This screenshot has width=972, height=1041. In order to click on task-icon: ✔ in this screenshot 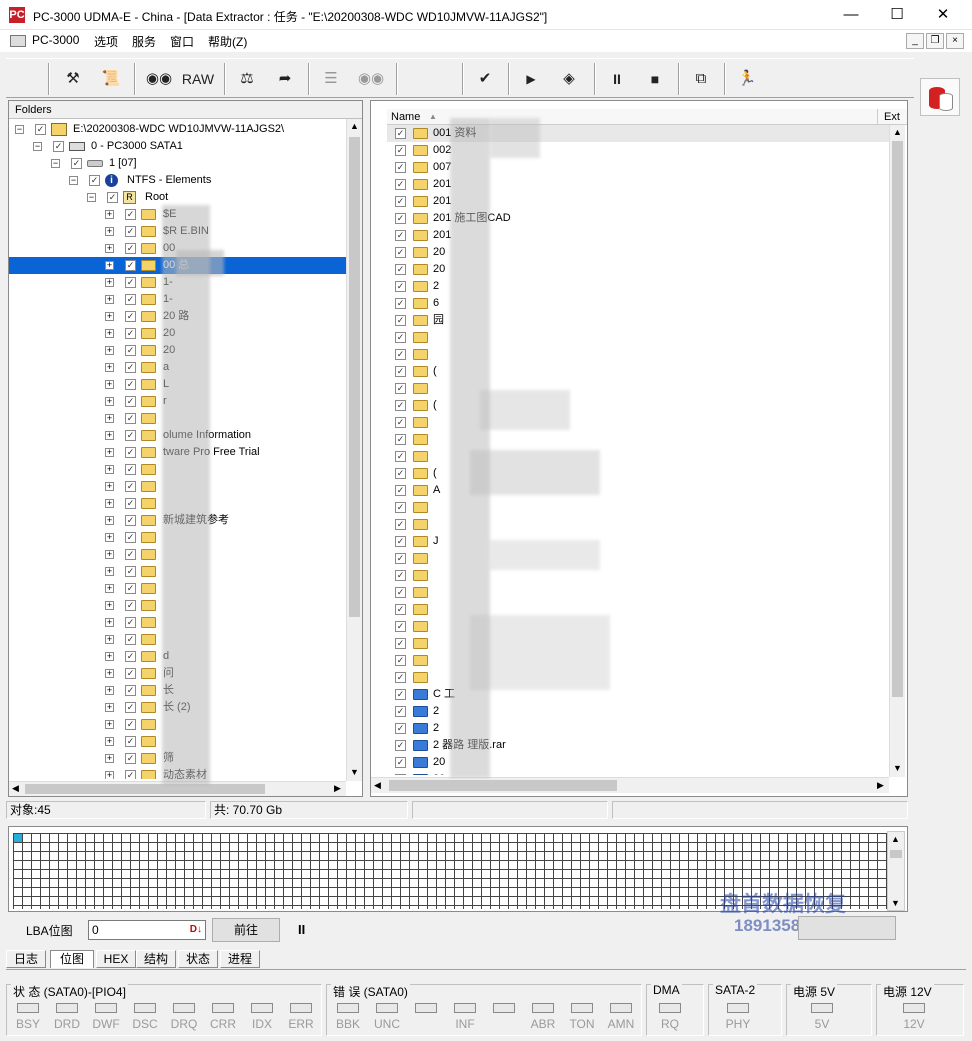, I will do `click(485, 79)`.